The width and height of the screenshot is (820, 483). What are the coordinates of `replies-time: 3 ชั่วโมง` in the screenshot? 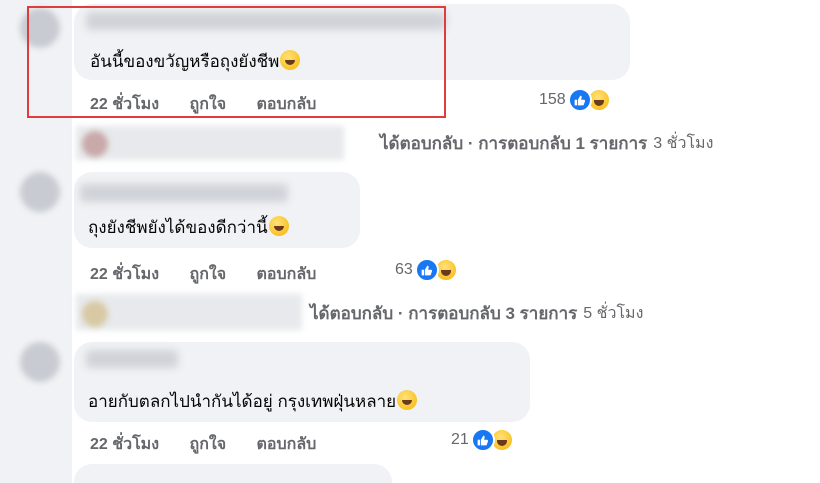 It's located at (683, 143).